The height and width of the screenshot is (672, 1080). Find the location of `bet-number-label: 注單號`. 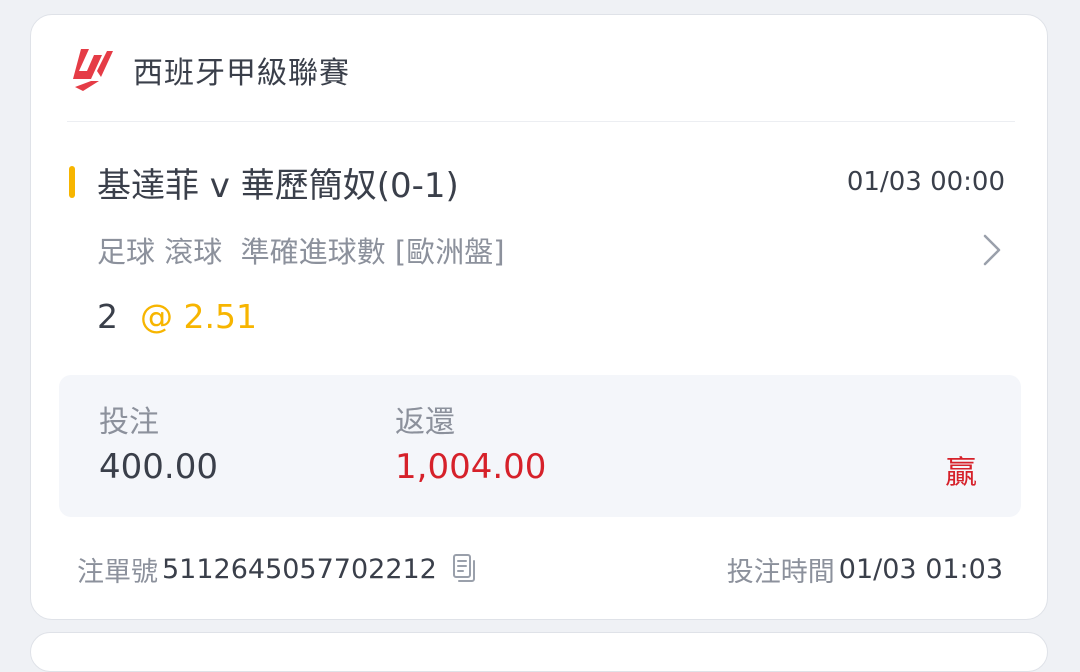

bet-number-label: 注單號 is located at coordinates (117, 572).